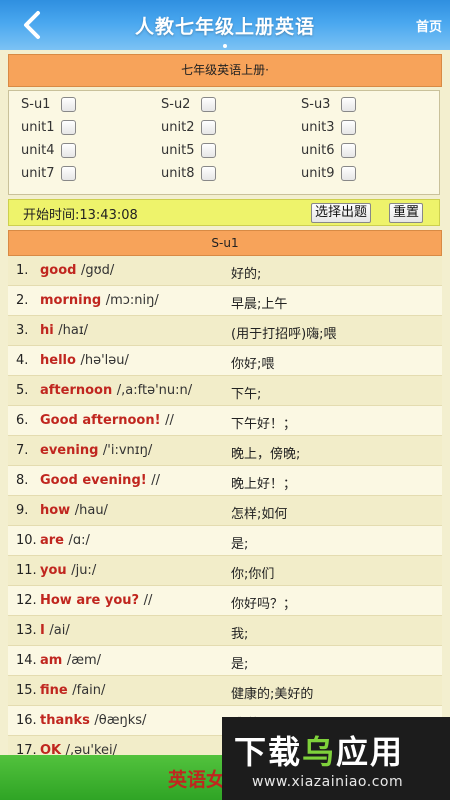  Describe the element at coordinates (65, 540) in the screenshot. I see `row-word: are /ɑ:/` at that location.